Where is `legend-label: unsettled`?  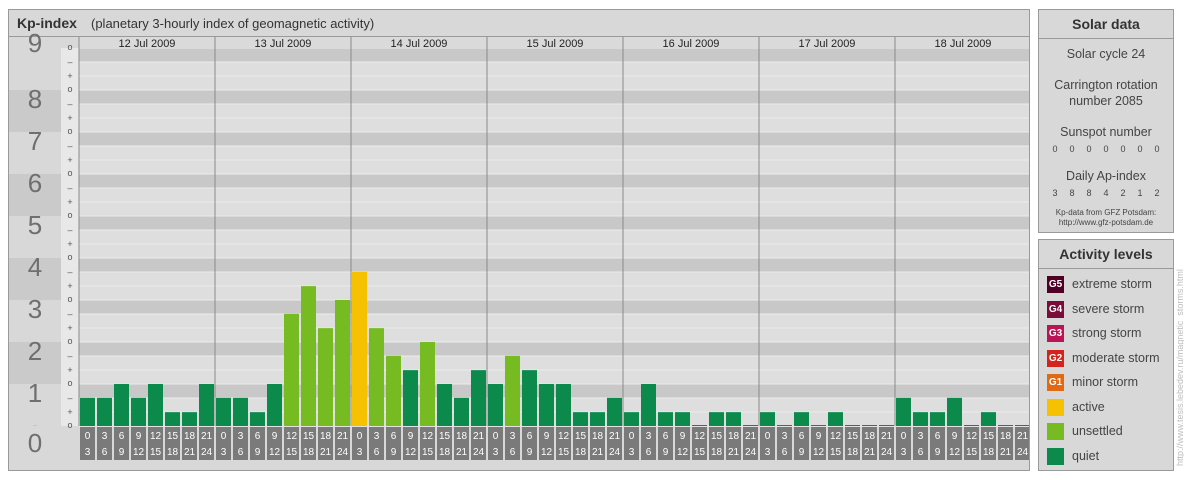 legend-label: unsettled is located at coordinates (1097, 431).